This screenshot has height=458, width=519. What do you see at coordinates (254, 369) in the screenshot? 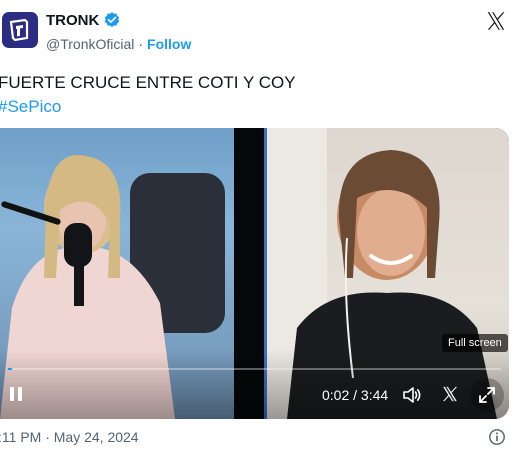
I see `progress-bar` at bounding box center [254, 369].